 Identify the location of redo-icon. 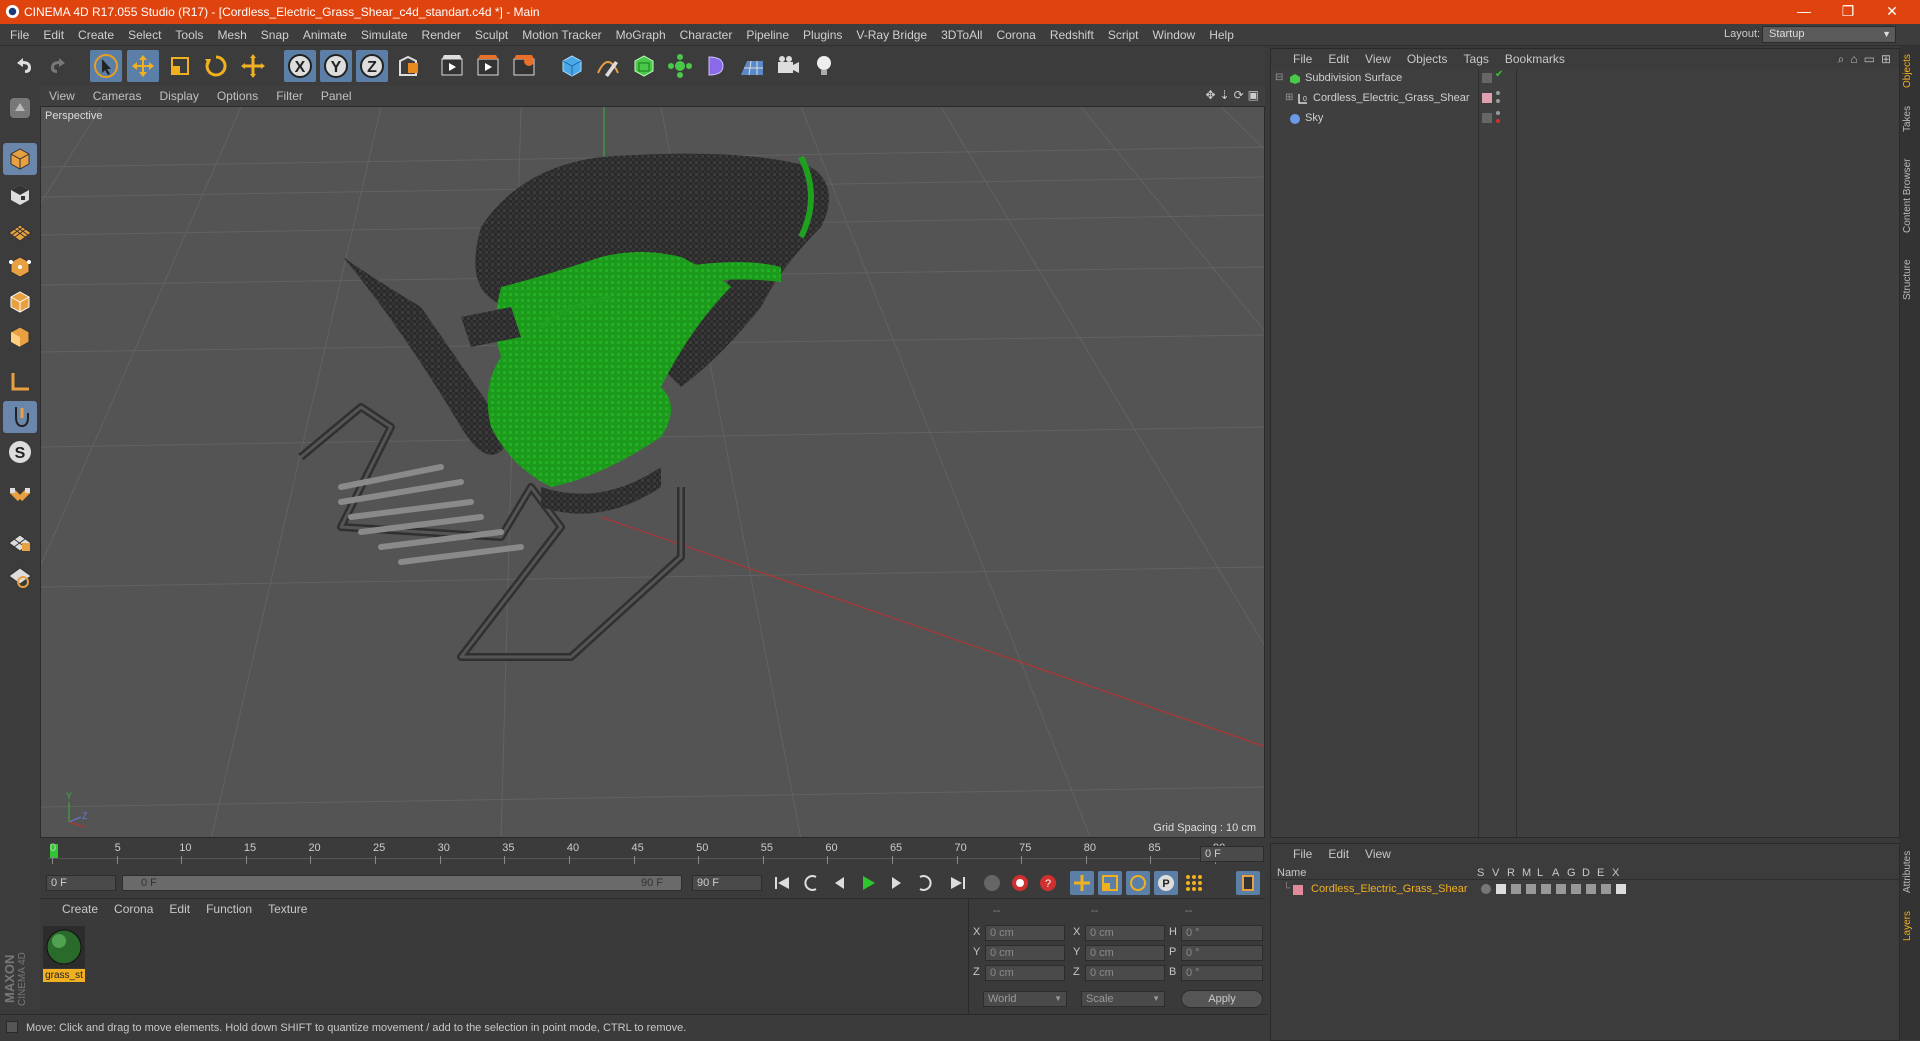
(58, 66).